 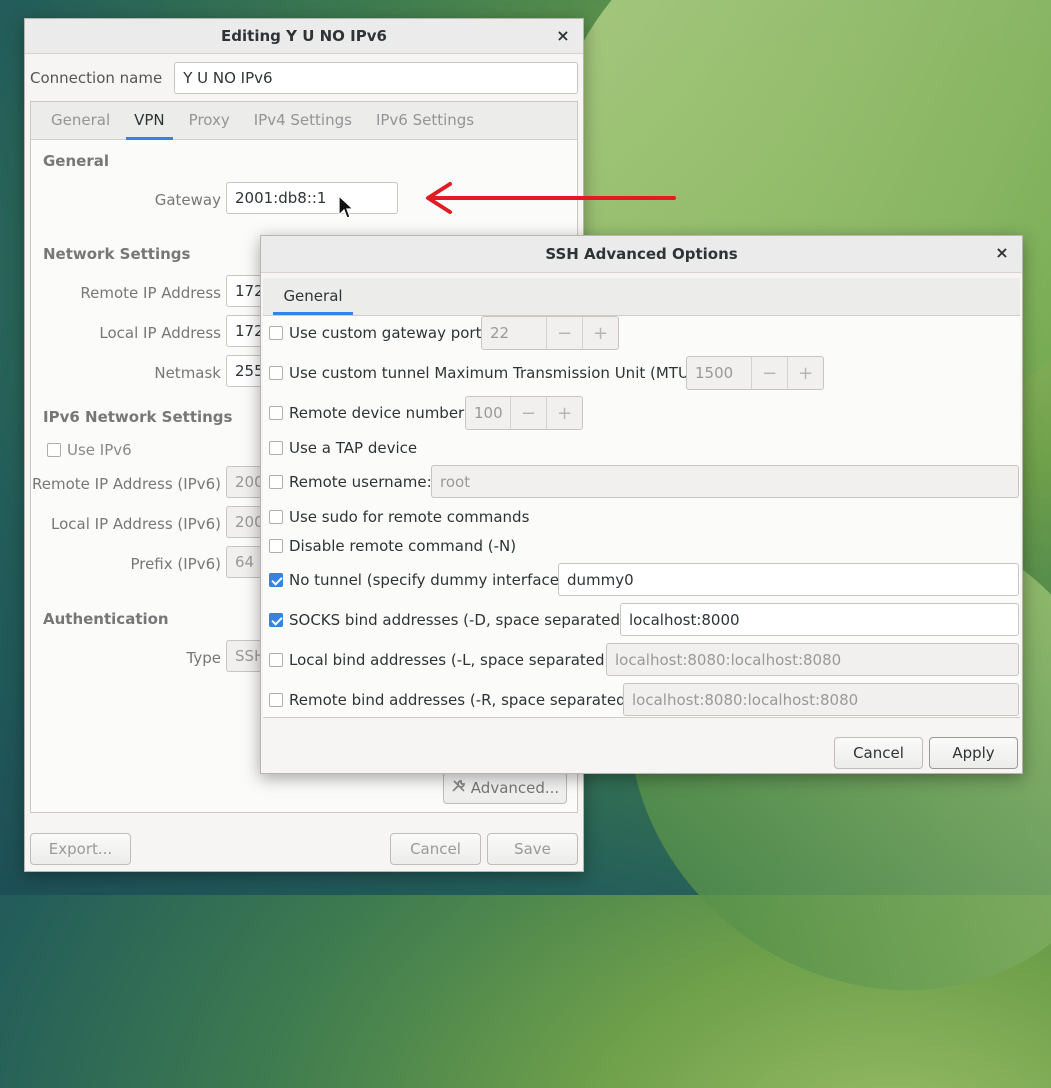 I want to click on remote-username-row: Remote username:, so click(x=350, y=482).